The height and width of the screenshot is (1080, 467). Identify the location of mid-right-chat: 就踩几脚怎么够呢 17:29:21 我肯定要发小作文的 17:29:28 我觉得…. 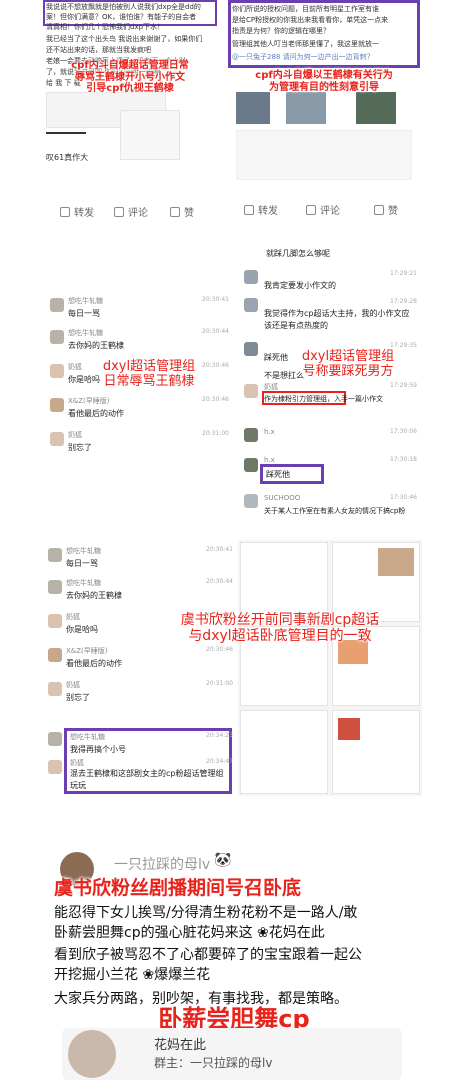
(330, 388).